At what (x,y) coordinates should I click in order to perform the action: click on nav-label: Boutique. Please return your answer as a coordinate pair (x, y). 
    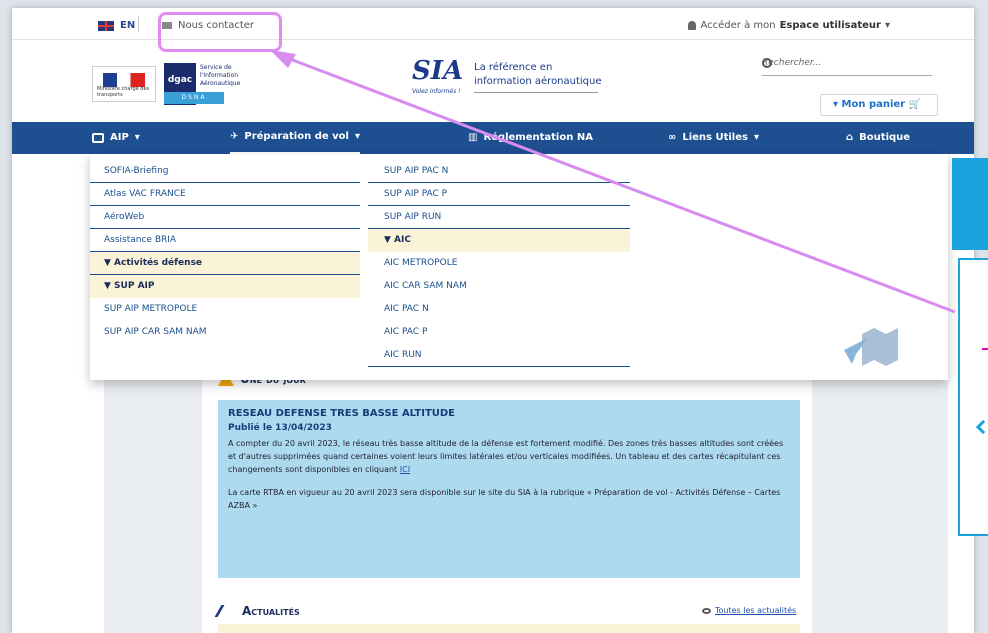
    Looking at the image, I should click on (885, 137).